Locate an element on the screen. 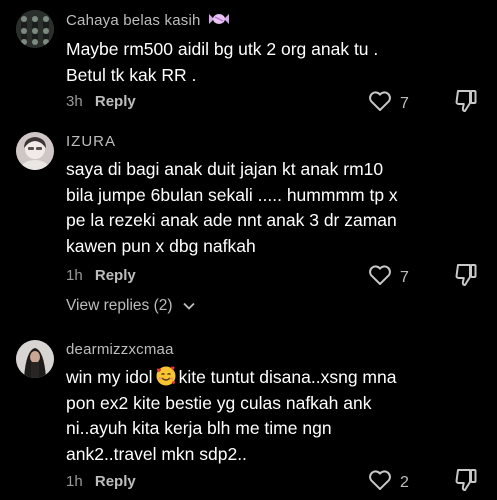 The height and width of the screenshot is (500, 497). comment-line: ni..ayuh kita kerja blh me time ngn is located at coordinates (199, 428).